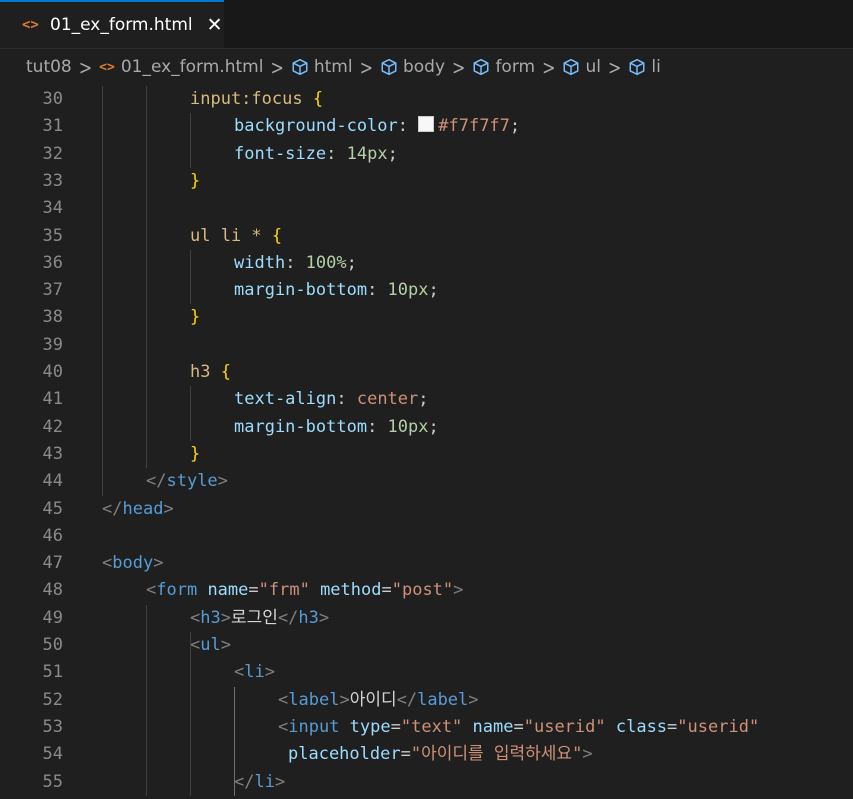 The width and height of the screenshot is (853, 799). Describe the element at coordinates (52, 99) in the screenshot. I see `line-number: 30` at that location.